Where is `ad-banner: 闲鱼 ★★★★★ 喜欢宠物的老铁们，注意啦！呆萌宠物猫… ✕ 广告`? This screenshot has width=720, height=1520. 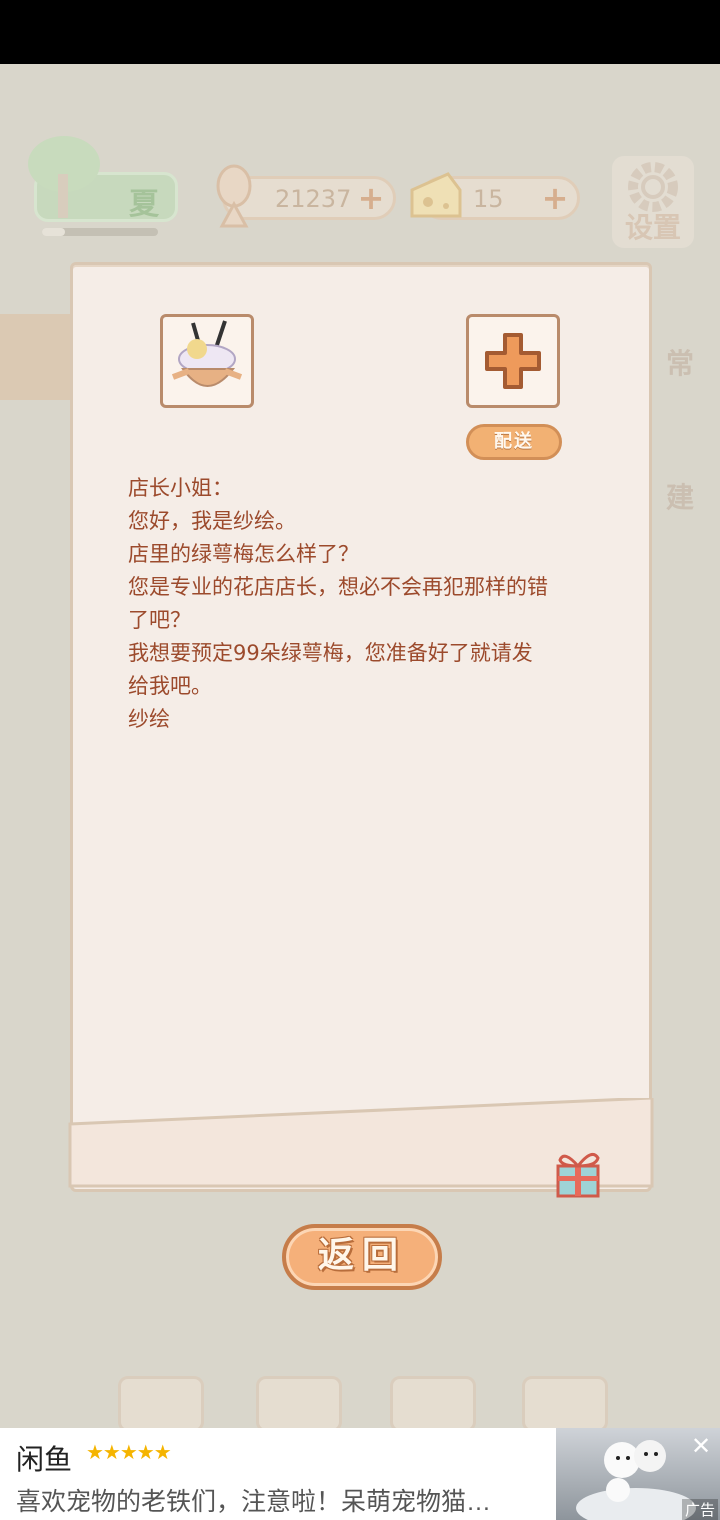
ad-banner: 闲鱼 ★★★★★ 喜欢宠物的老铁们，注意啦！呆萌宠物猫… ✕ 广告 is located at coordinates (360, 1474).